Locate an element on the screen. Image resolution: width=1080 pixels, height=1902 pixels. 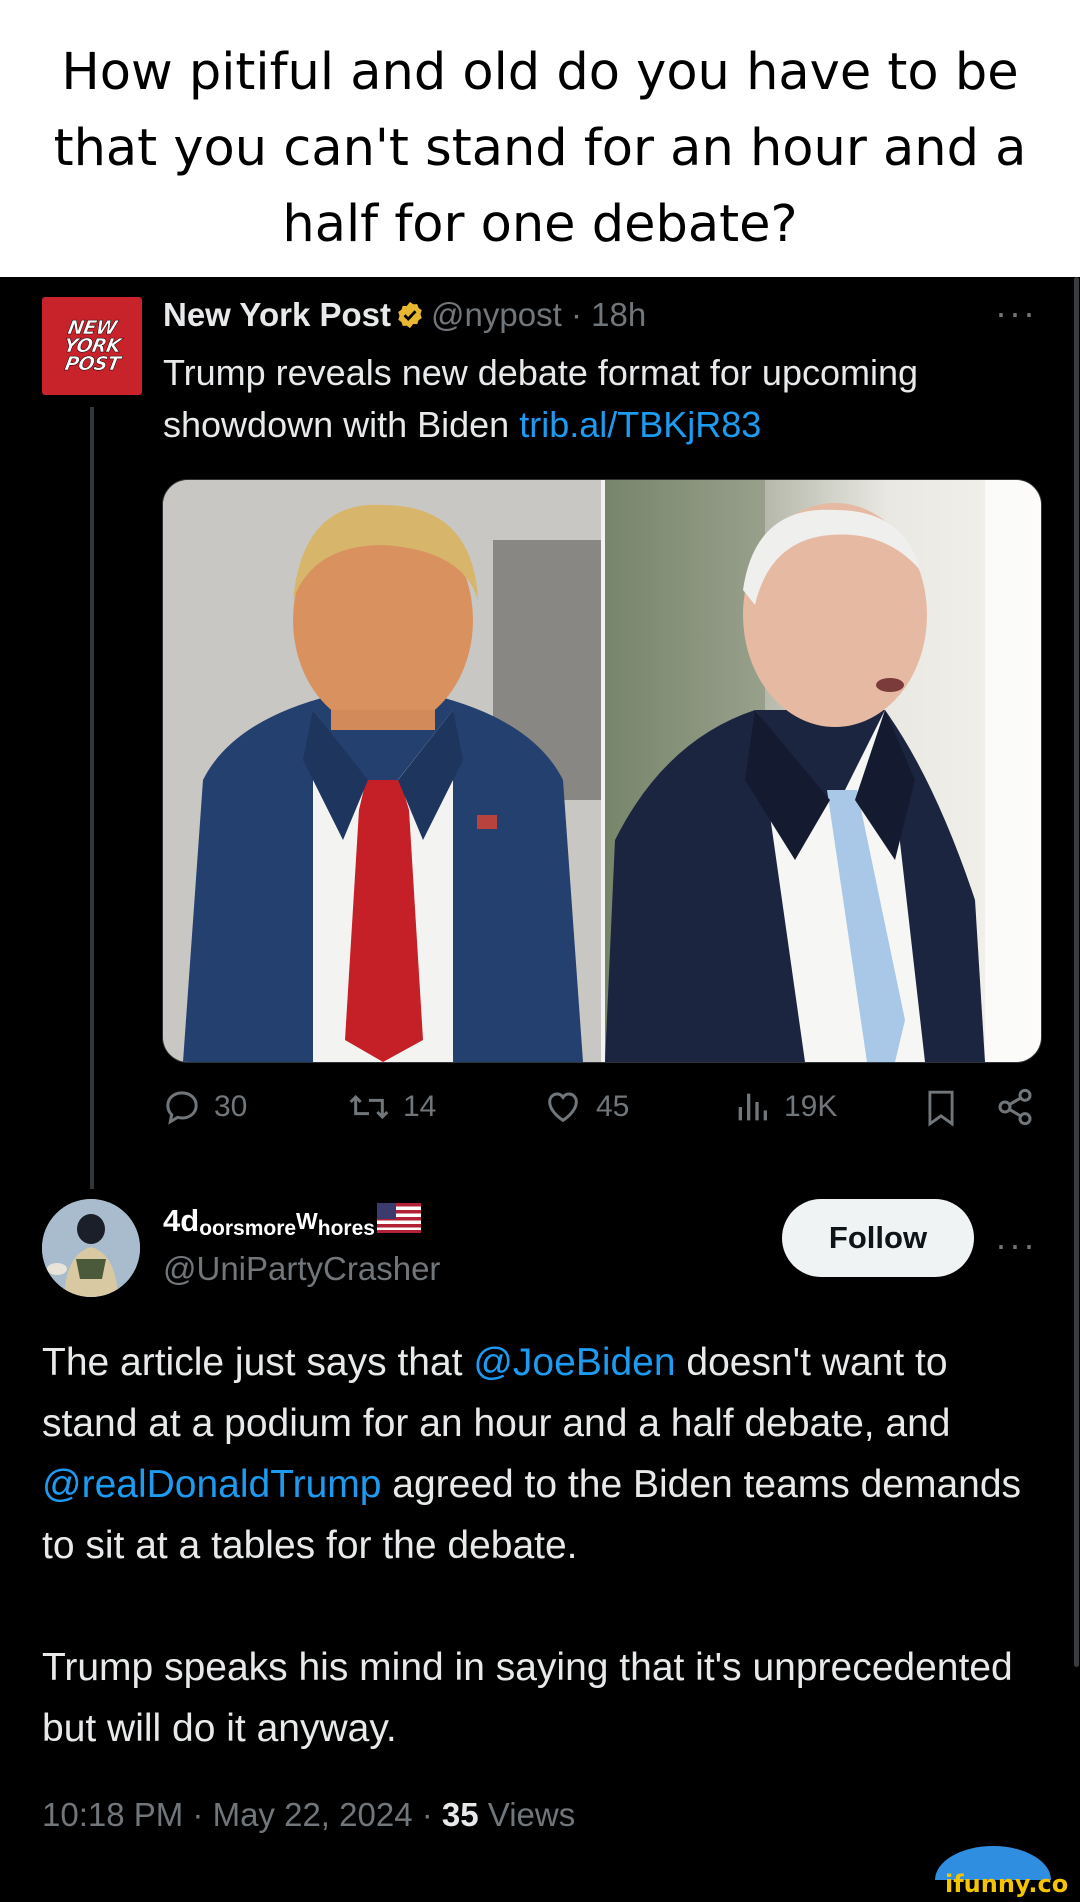
photo-left is located at coordinates (382, 771).